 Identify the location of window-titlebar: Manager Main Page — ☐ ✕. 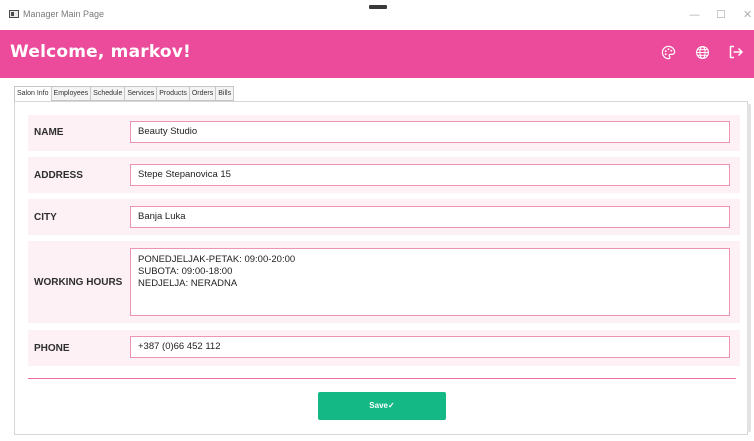
(377, 15).